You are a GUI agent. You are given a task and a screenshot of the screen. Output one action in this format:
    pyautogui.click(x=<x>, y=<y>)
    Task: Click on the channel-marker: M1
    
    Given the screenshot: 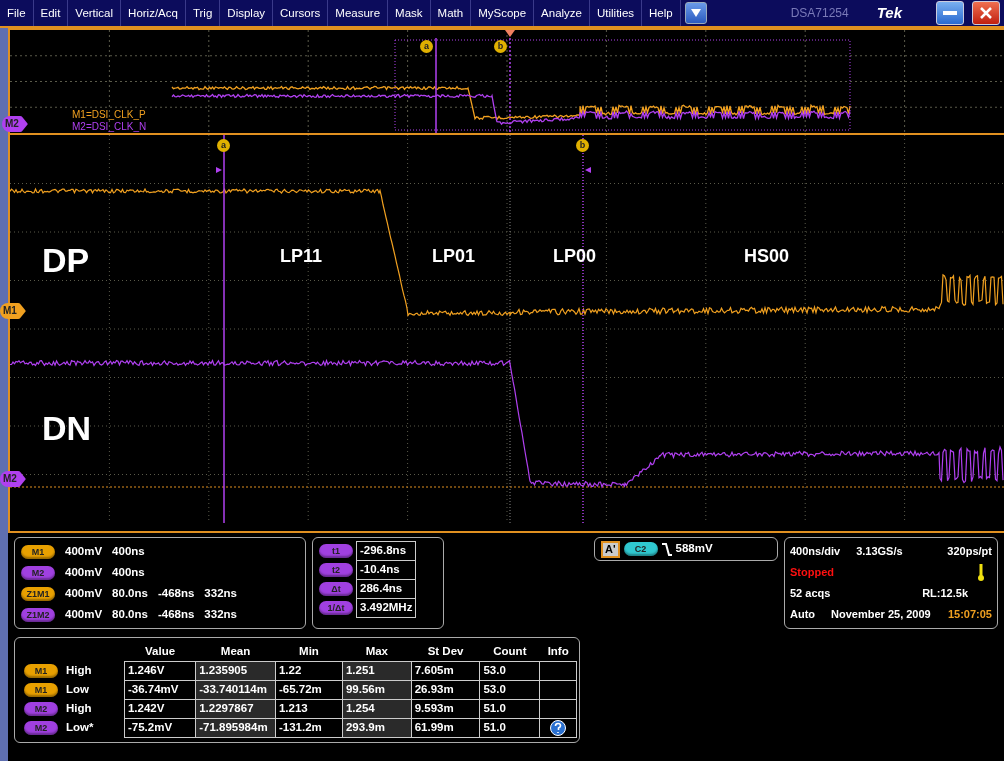 What is the action you would take?
    pyautogui.click(x=13, y=311)
    